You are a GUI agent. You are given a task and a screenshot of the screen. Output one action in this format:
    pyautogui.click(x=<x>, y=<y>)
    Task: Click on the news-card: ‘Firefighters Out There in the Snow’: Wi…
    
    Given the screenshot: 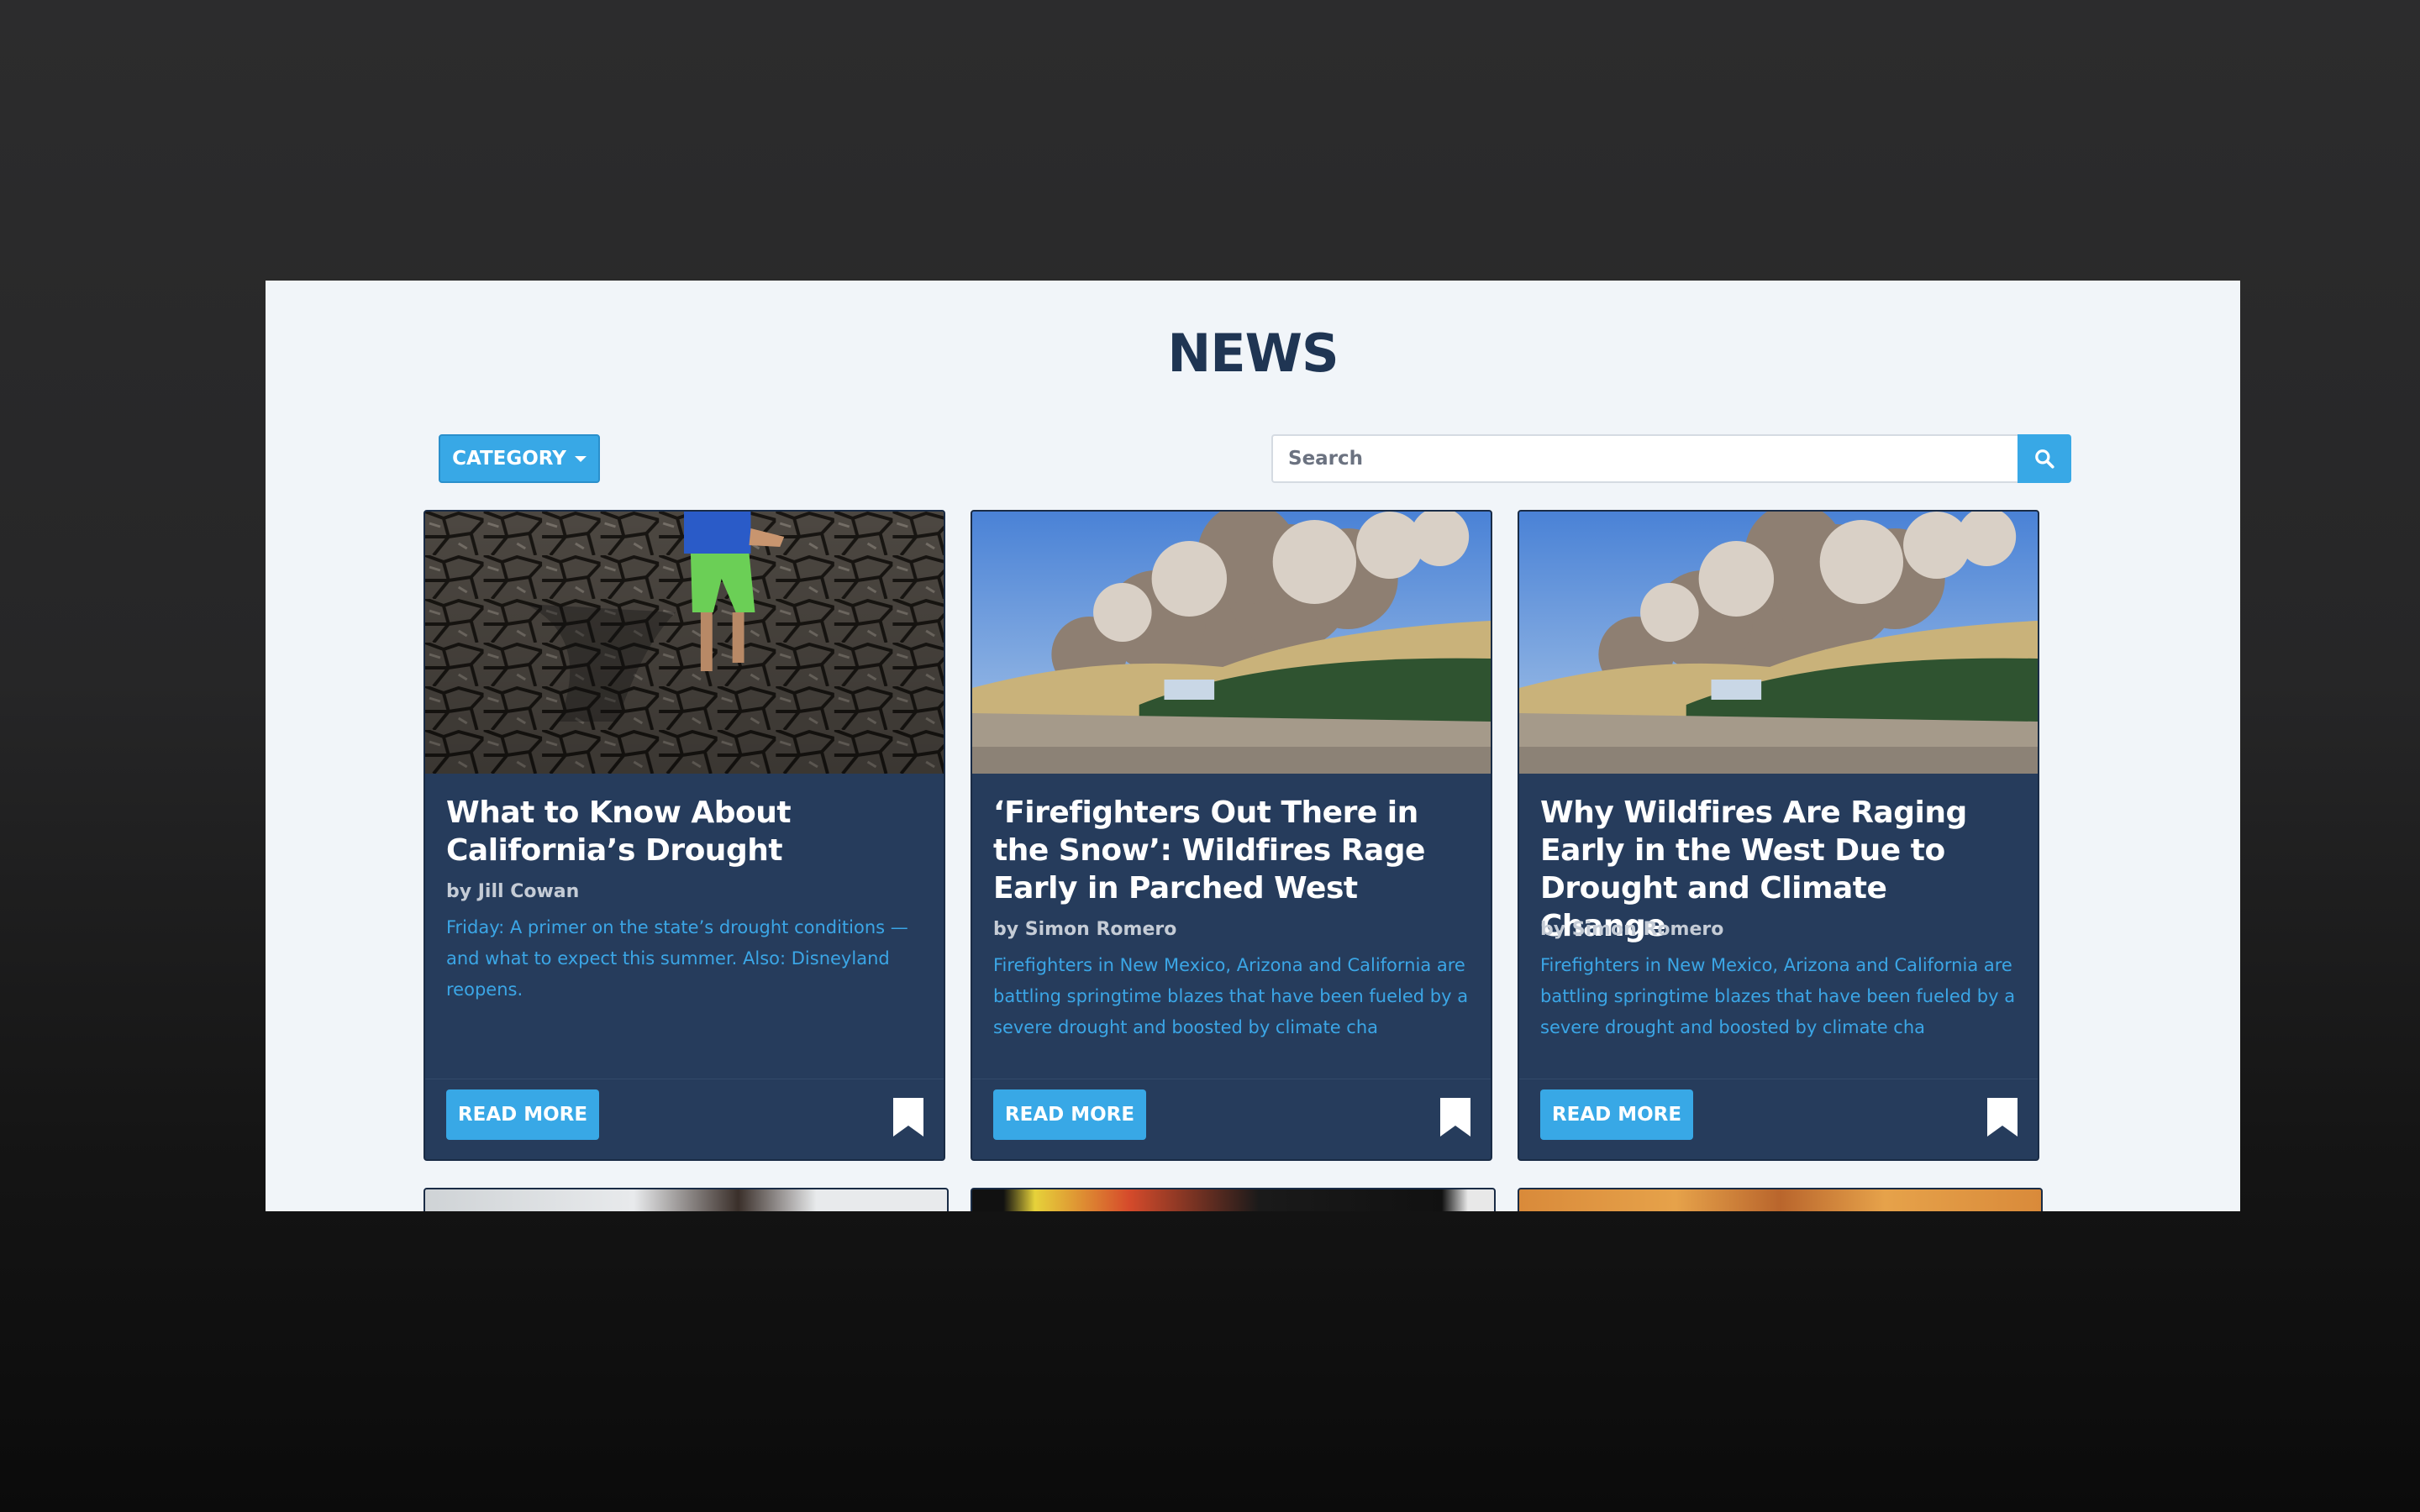 What is the action you would take?
    pyautogui.click(x=1231, y=835)
    